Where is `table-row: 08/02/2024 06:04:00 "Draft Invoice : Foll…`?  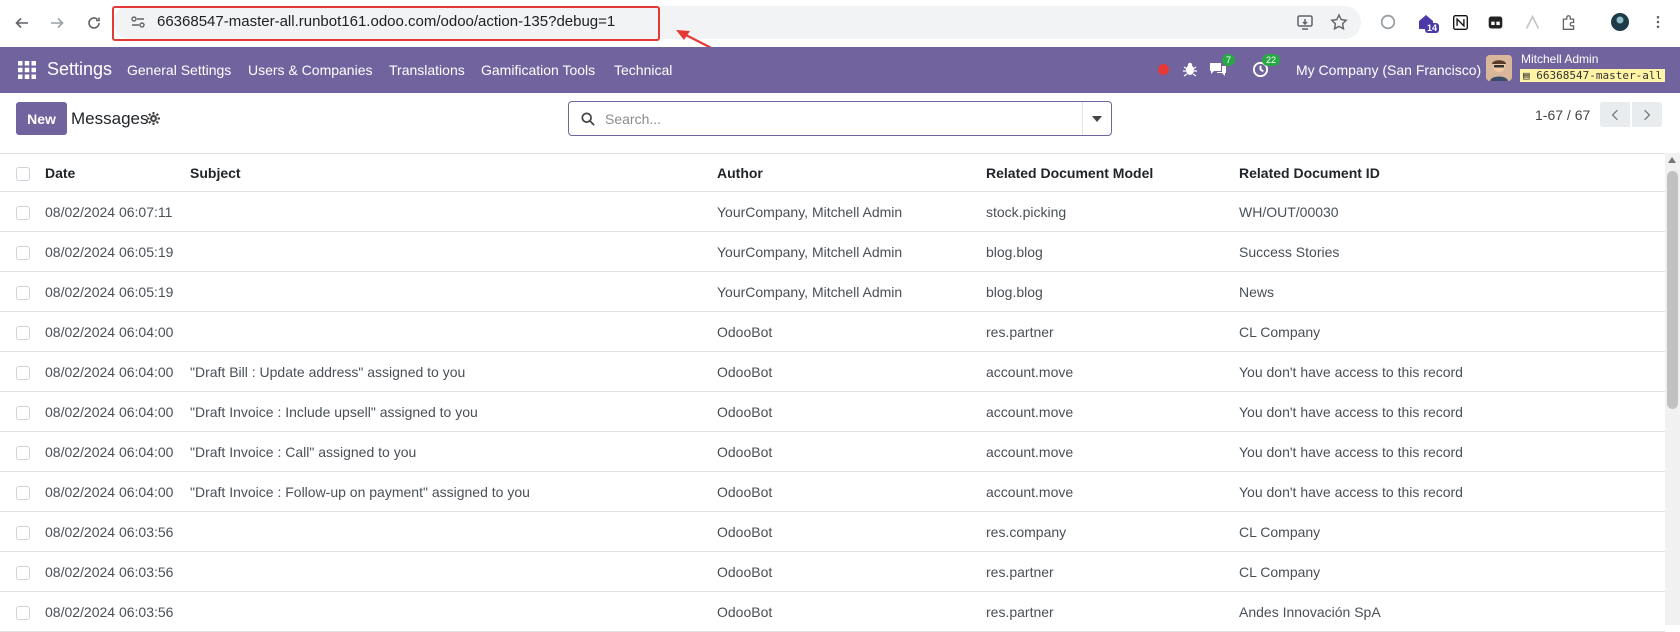
table-row: 08/02/2024 06:04:00 "Draft Invoice : Foll… is located at coordinates (832, 492).